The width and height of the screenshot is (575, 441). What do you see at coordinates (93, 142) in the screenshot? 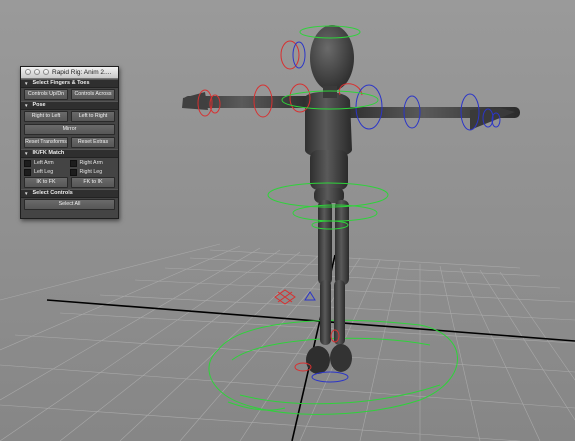
I see `reset-extras-button: Reset Extras` at bounding box center [93, 142].